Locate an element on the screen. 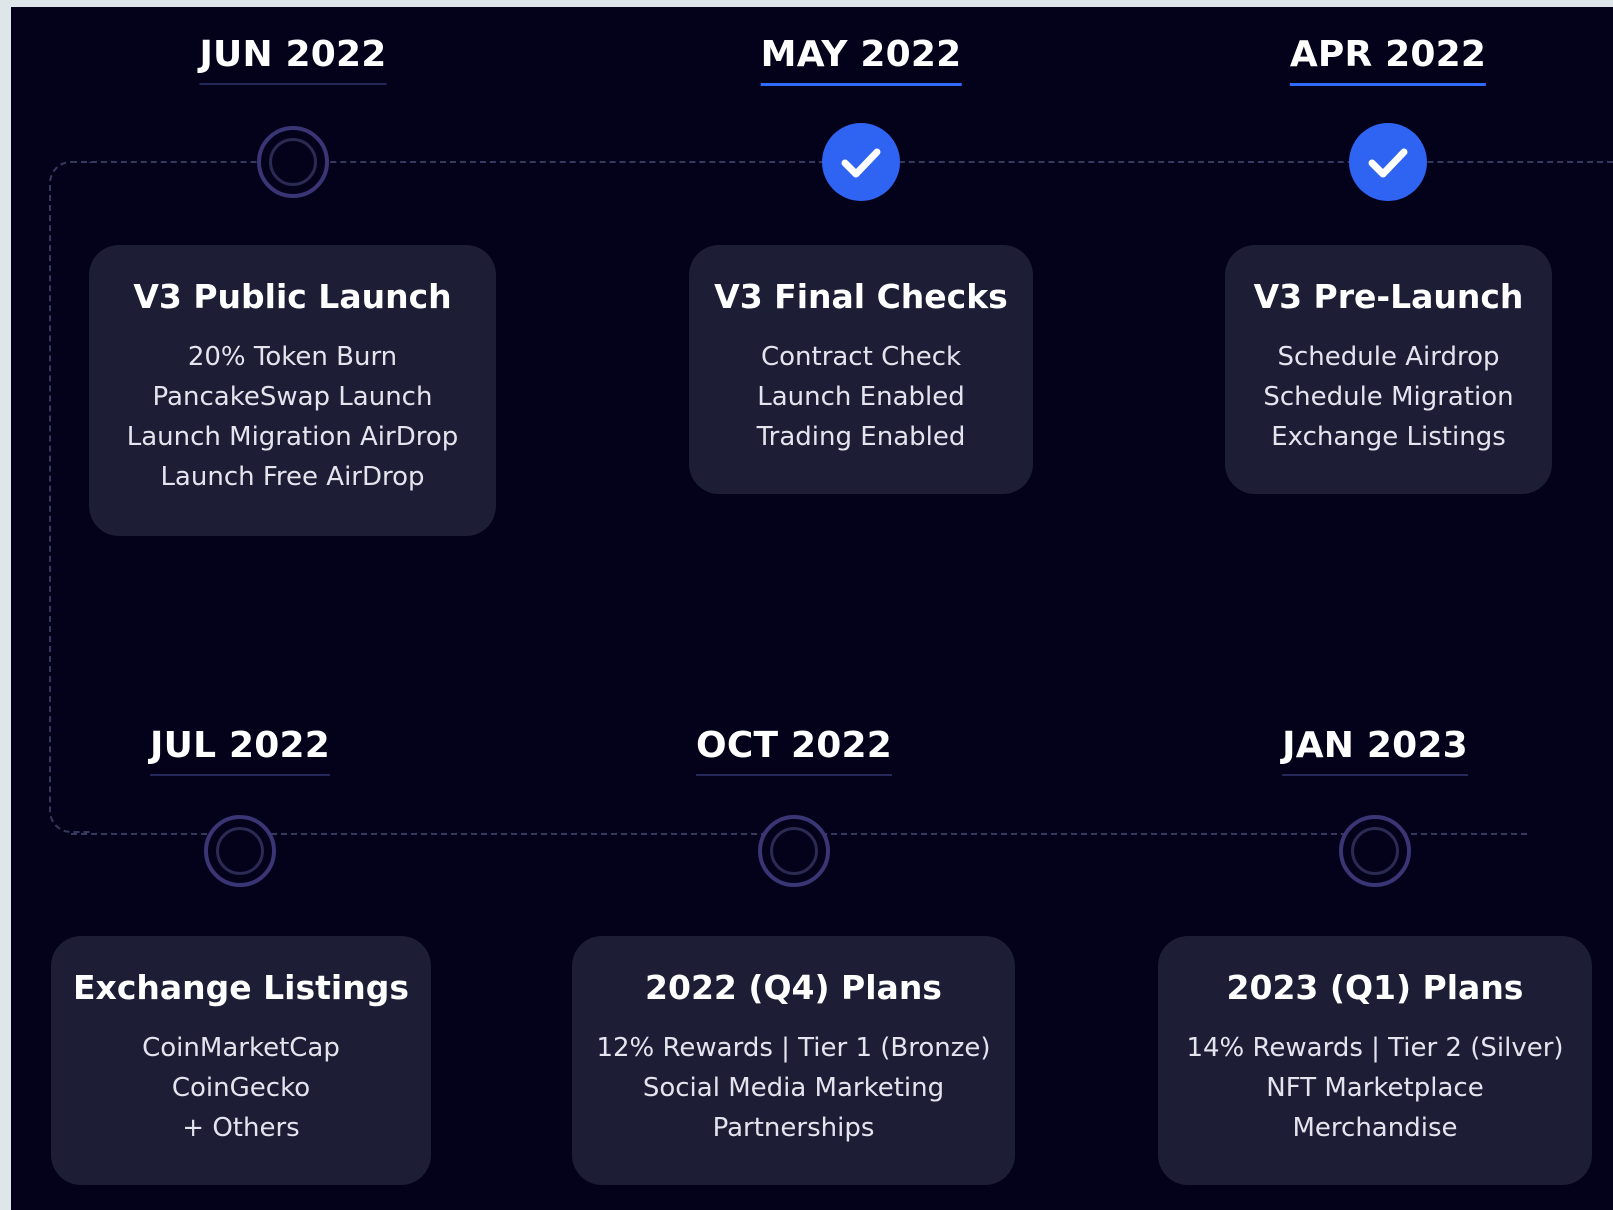  milestone-item: 20% Token Burn is located at coordinates (292, 357).